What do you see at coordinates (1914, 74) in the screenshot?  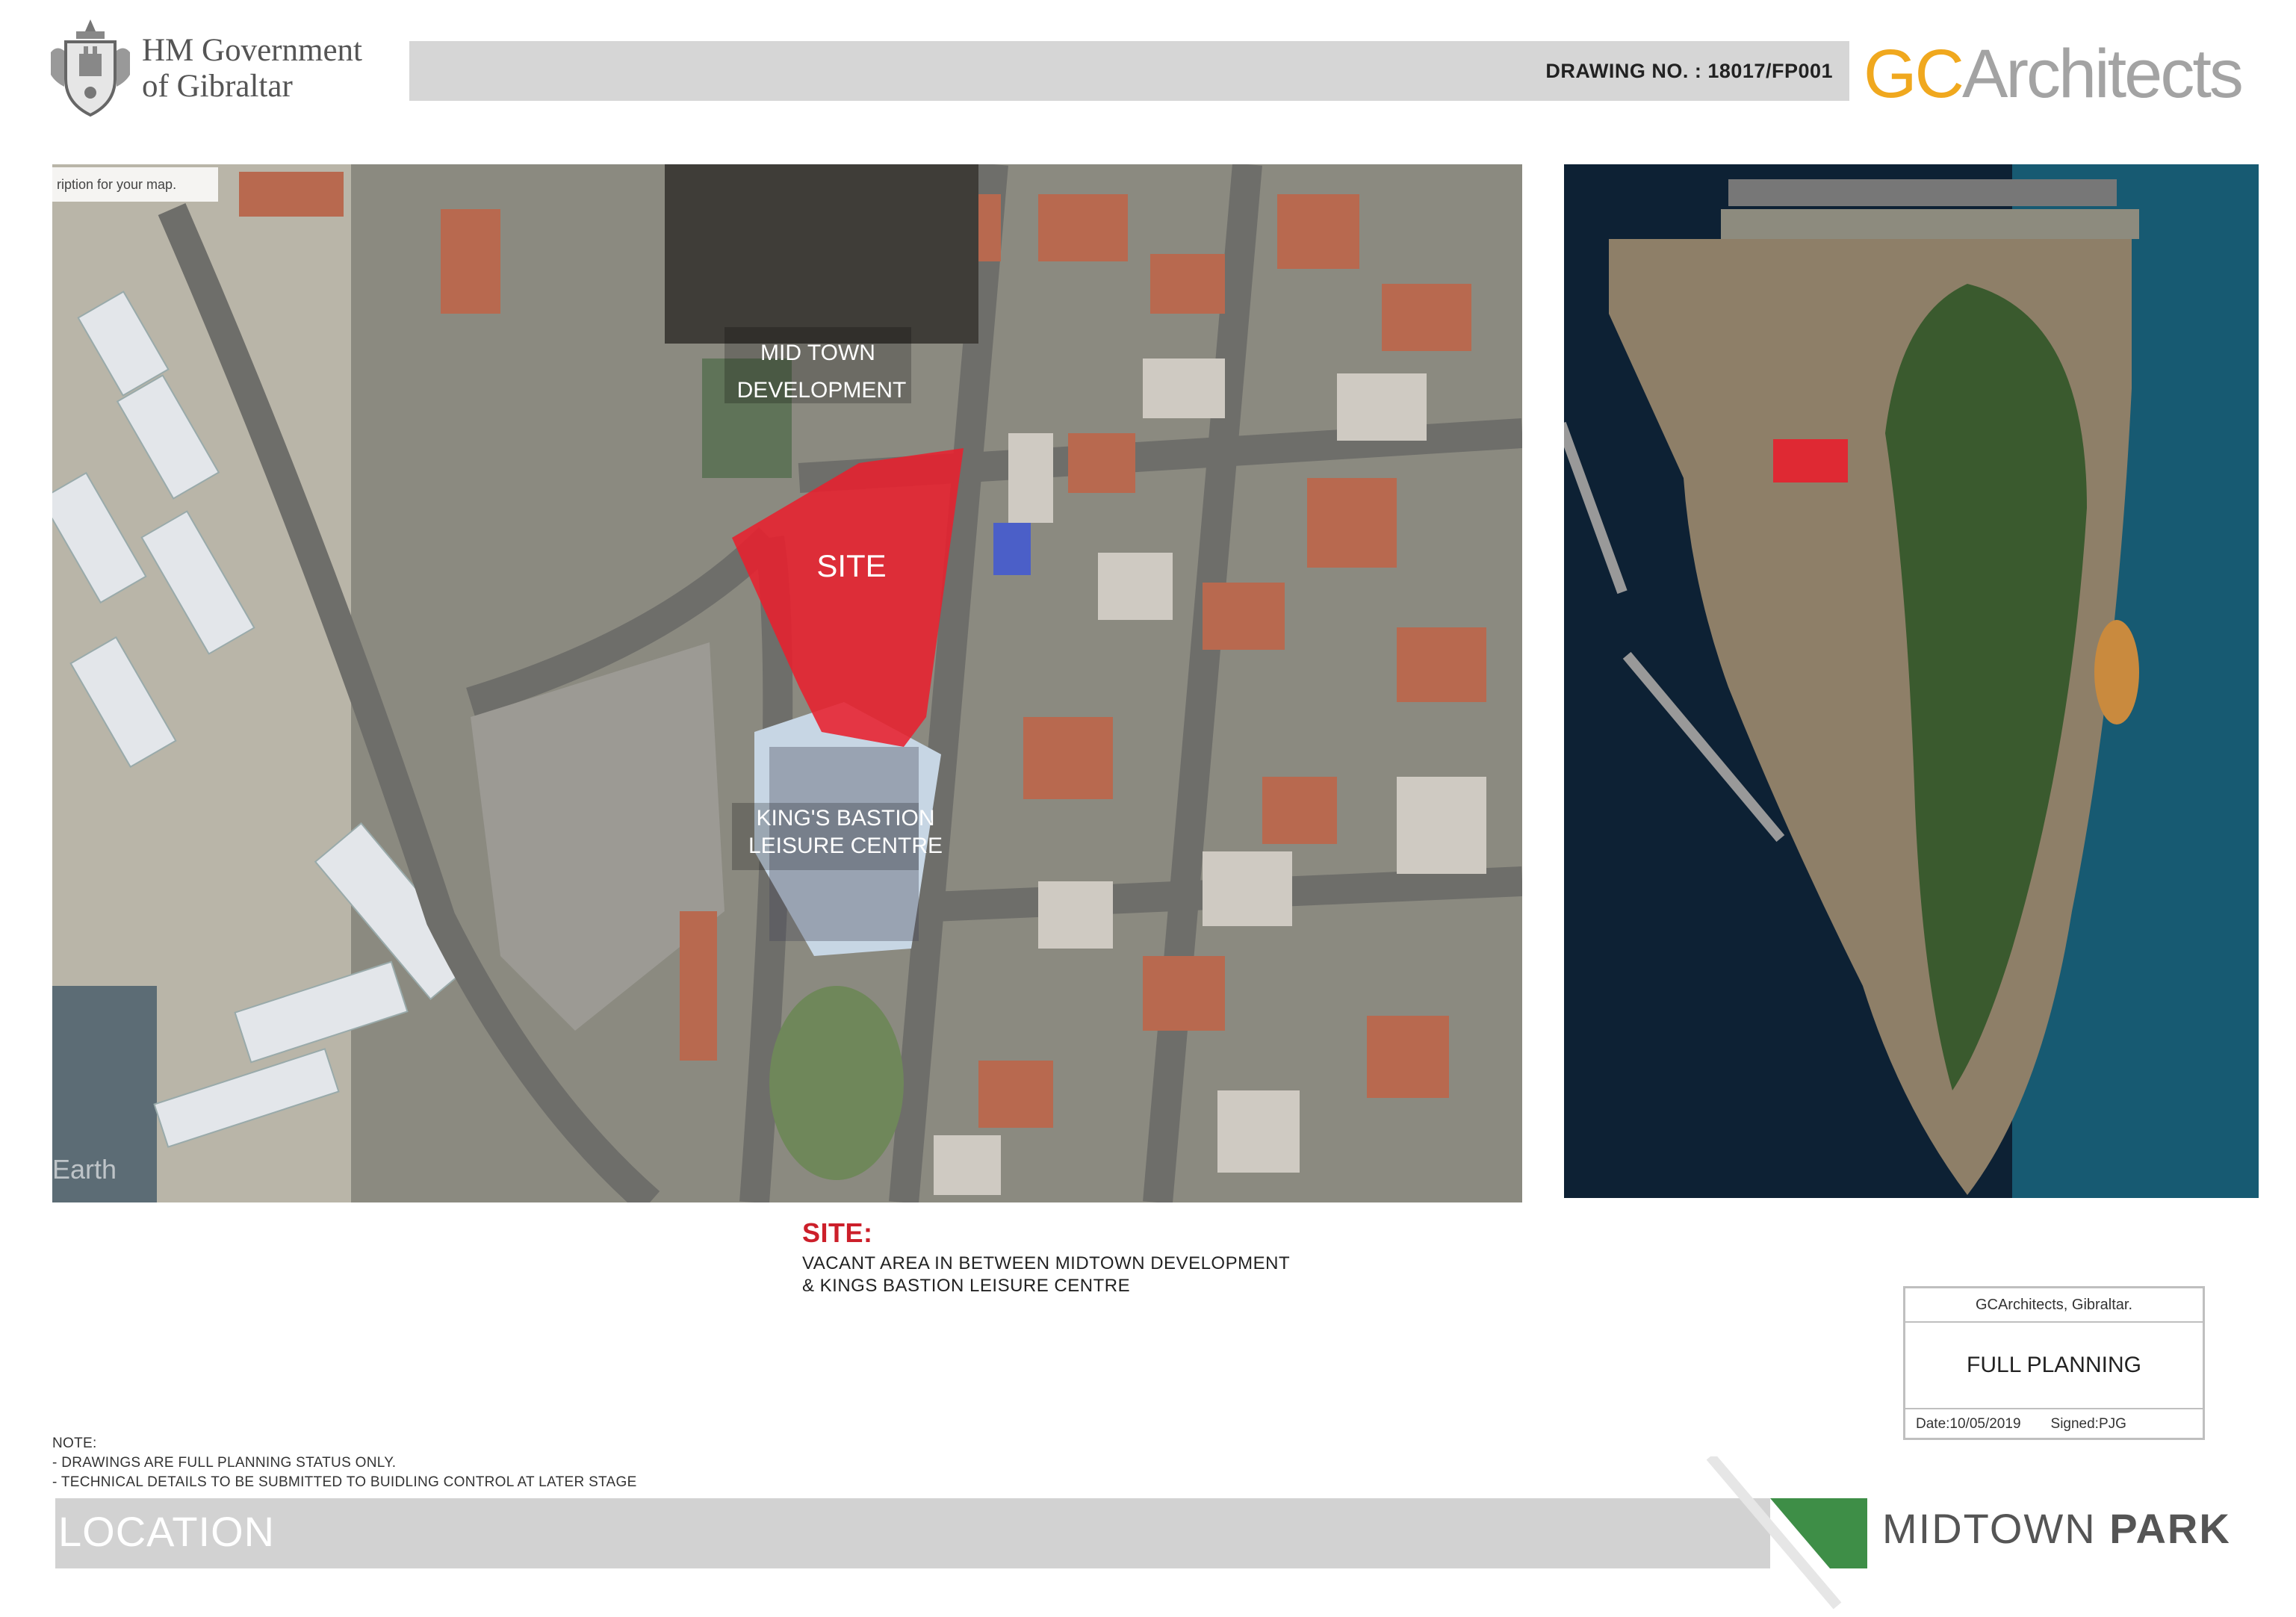 I see `logo-gc: GC` at bounding box center [1914, 74].